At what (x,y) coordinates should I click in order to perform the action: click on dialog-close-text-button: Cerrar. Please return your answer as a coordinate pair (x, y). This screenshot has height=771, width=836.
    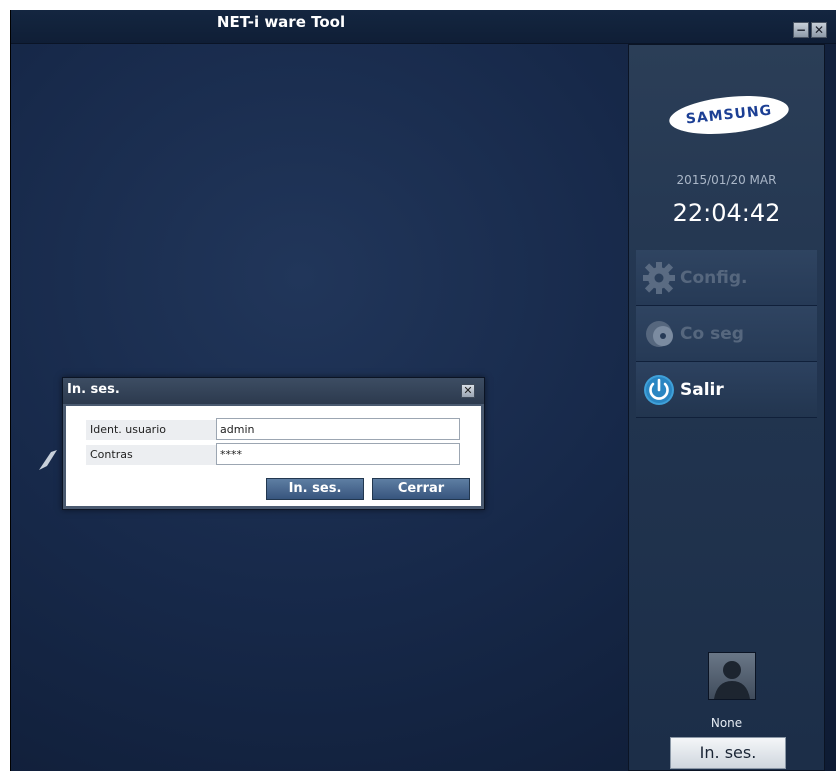
    Looking at the image, I should click on (421, 489).